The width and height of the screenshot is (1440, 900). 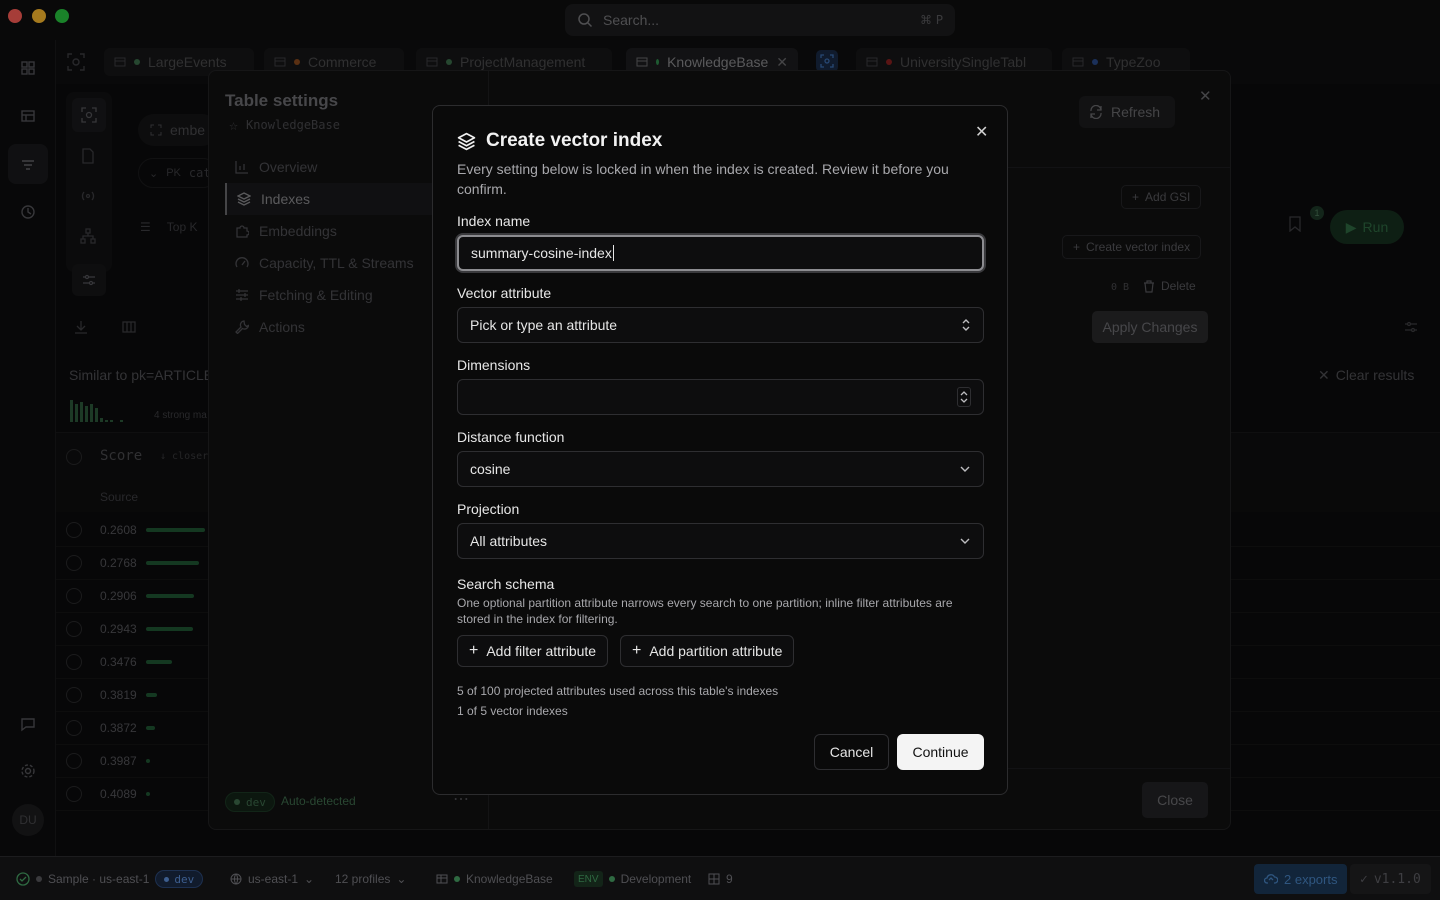 I want to click on region-selector: us-east-1 ⌄, so click(x=272, y=879).